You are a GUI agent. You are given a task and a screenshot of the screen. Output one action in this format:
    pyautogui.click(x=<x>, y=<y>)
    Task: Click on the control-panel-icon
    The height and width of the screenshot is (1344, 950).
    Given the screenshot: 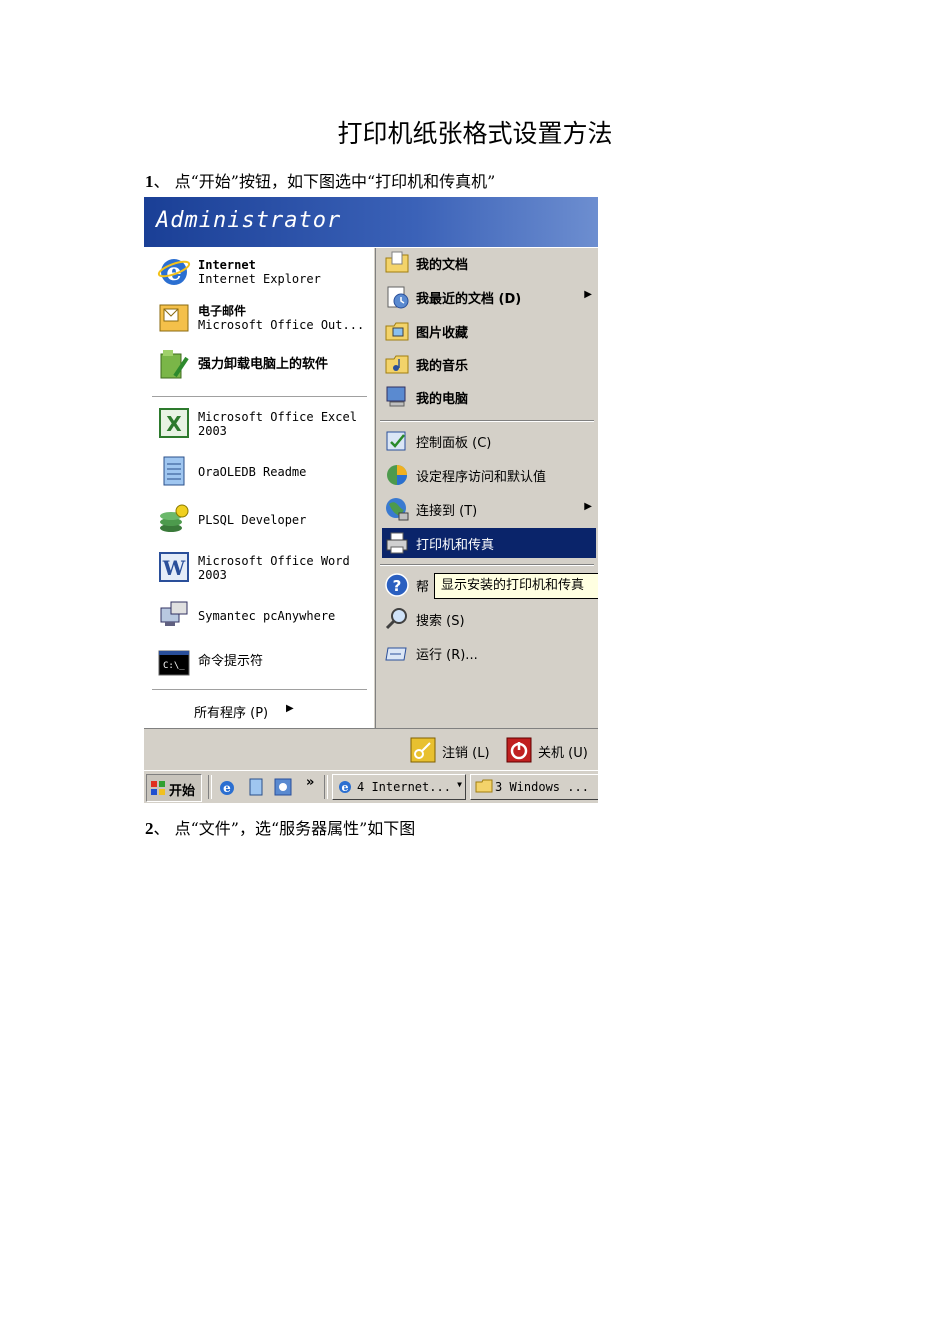 What is the action you would take?
    pyautogui.click(x=396, y=441)
    